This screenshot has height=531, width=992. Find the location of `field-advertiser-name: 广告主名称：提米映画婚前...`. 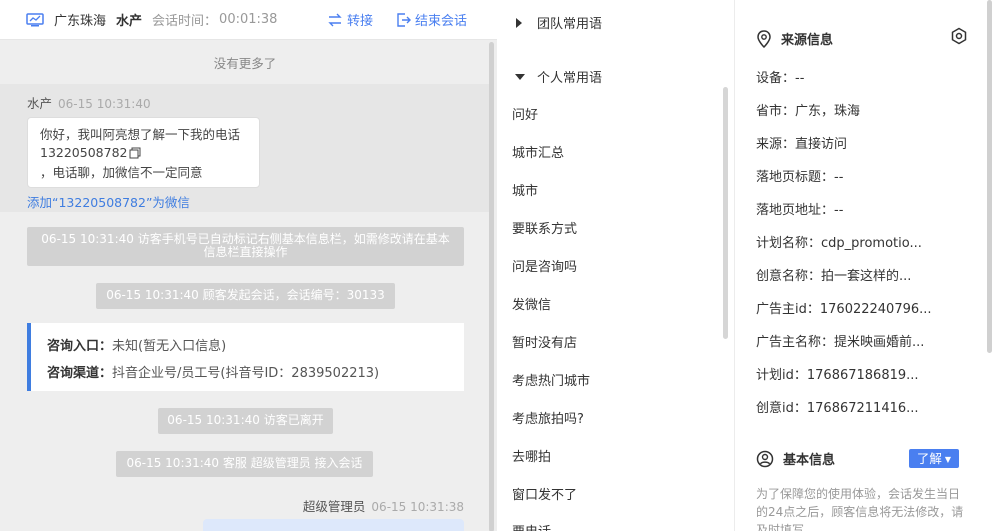

field-advertiser-name: 广告主名称：提米映画婚前... is located at coordinates (840, 340).